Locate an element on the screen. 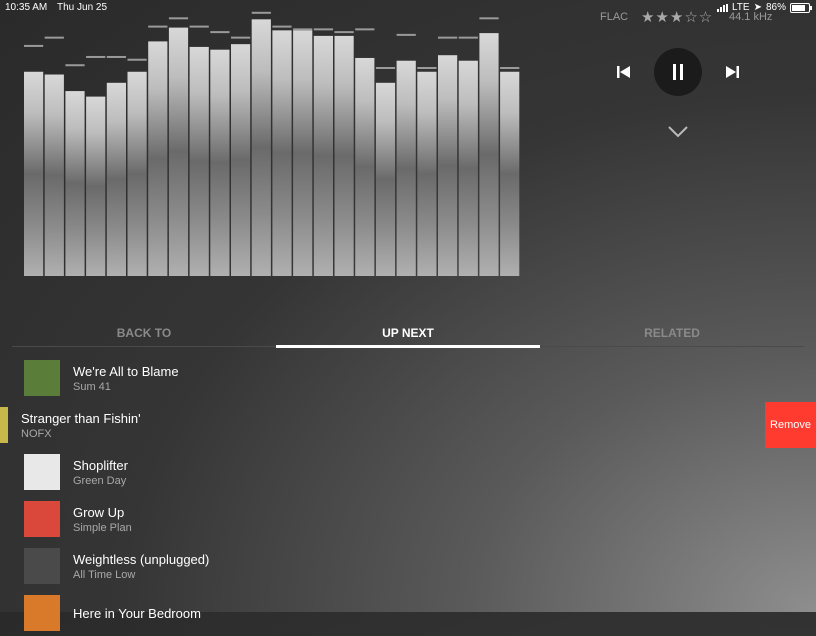 The image size is (816, 636). list-item: Here in Your Bedroom is located at coordinates (112, 613).